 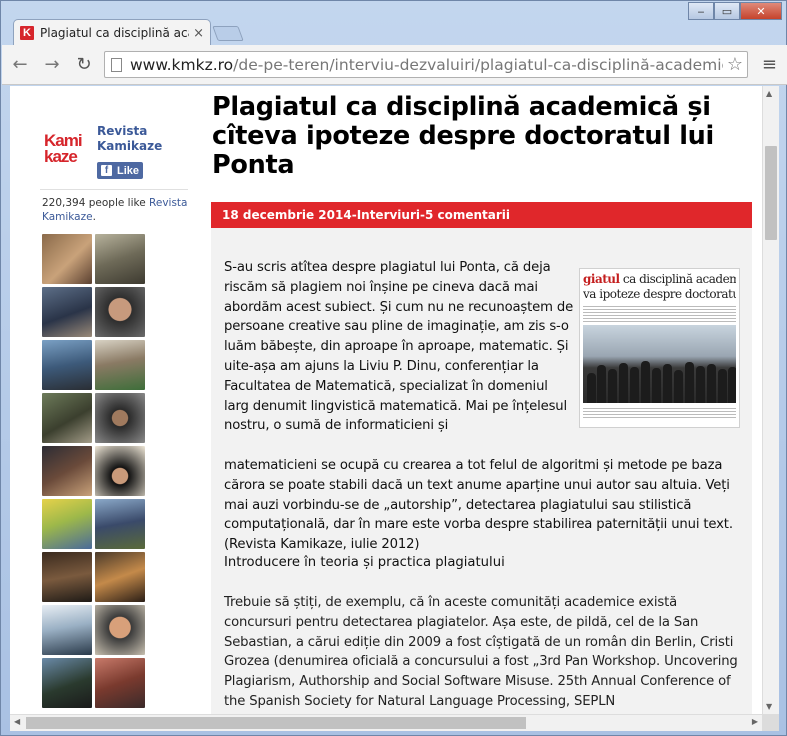 I want to click on group-photo, so click(x=659, y=364).